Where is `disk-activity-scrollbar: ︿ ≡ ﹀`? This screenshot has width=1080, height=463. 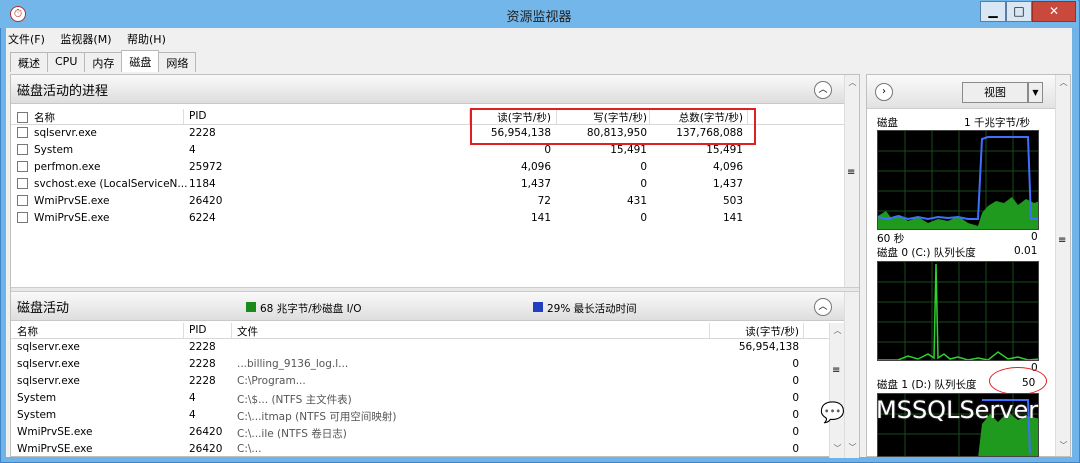 disk-activity-scrollbar: ︿ ≡ ﹀ is located at coordinates (836, 390).